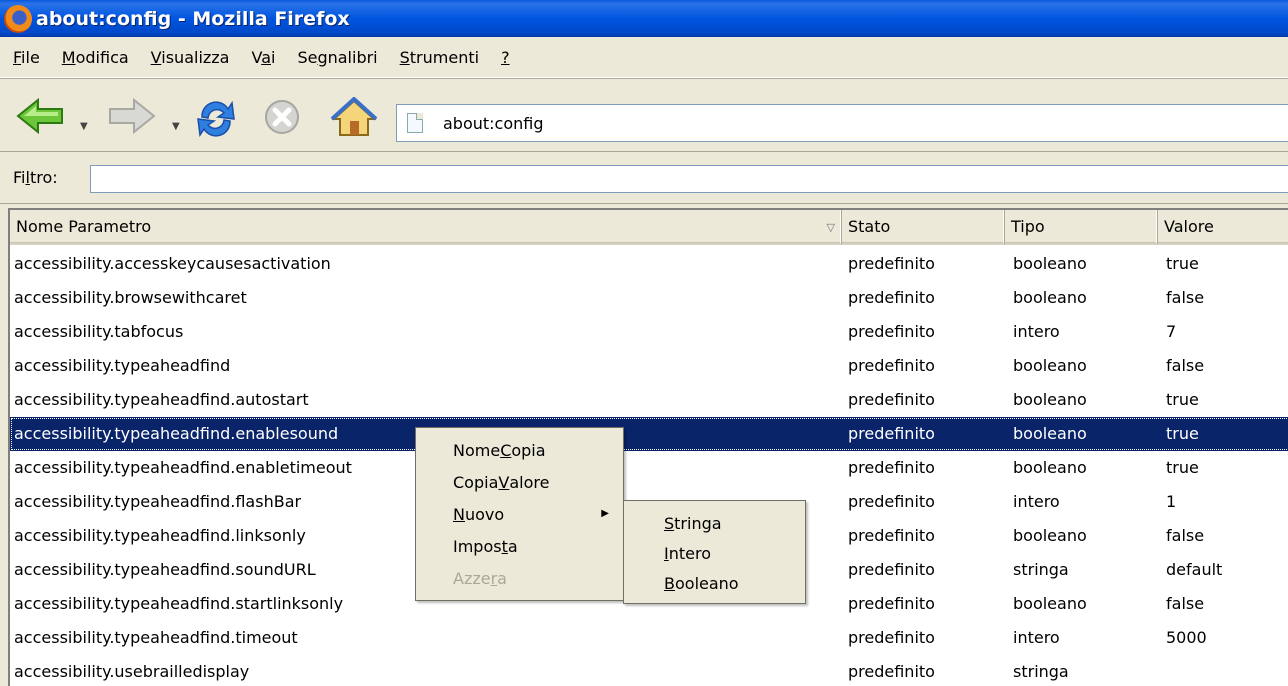  What do you see at coordinates (263, 57) in the screenshot?
I see `menu-vai: Vai` at bounding box center [263, 57].